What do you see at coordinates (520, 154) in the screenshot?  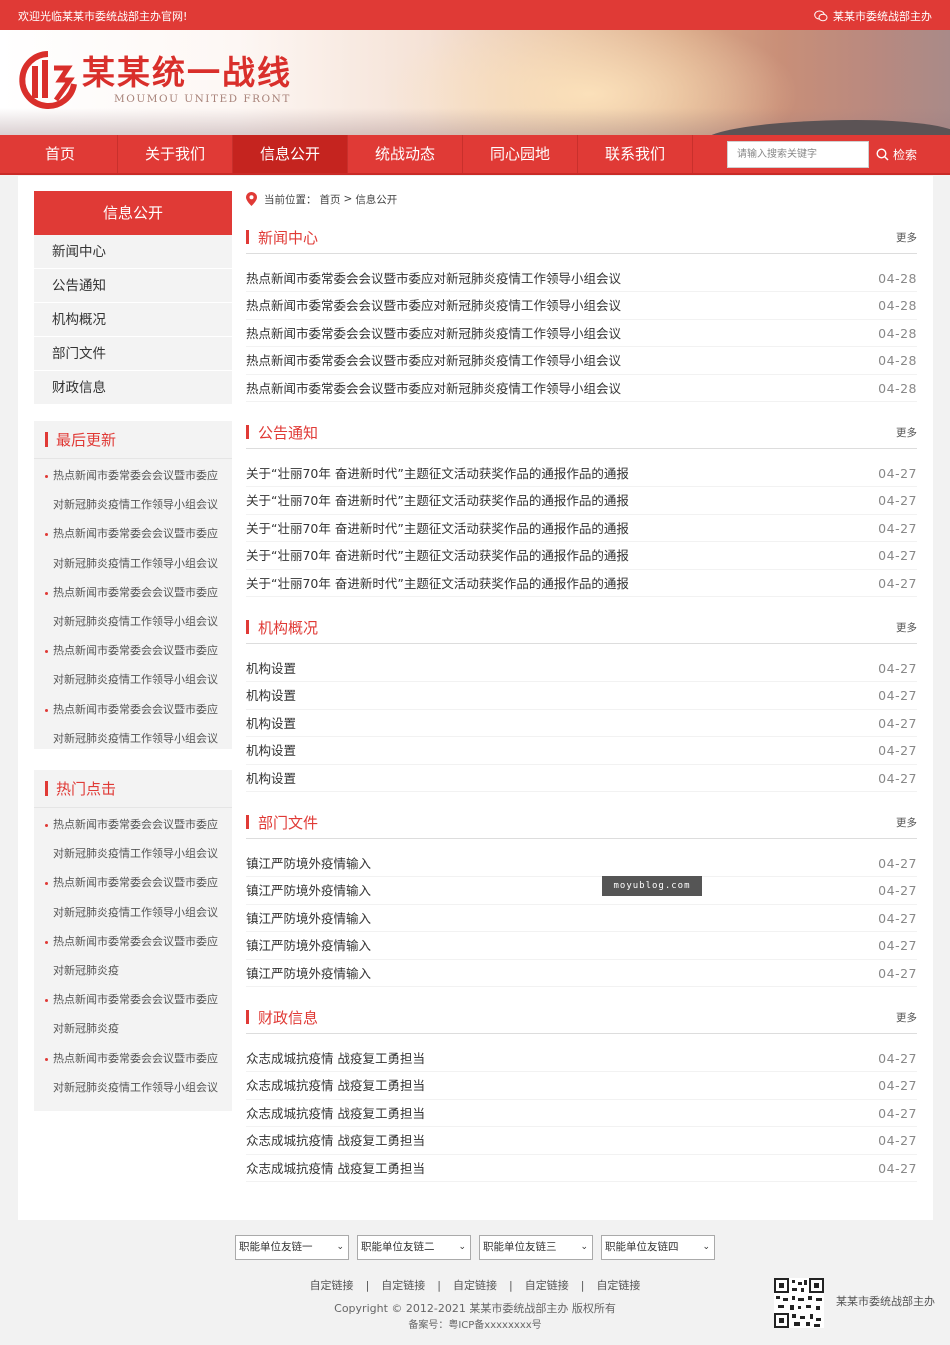 I see `nav-item-4: 同心园地` at bounding box center [520, 154].